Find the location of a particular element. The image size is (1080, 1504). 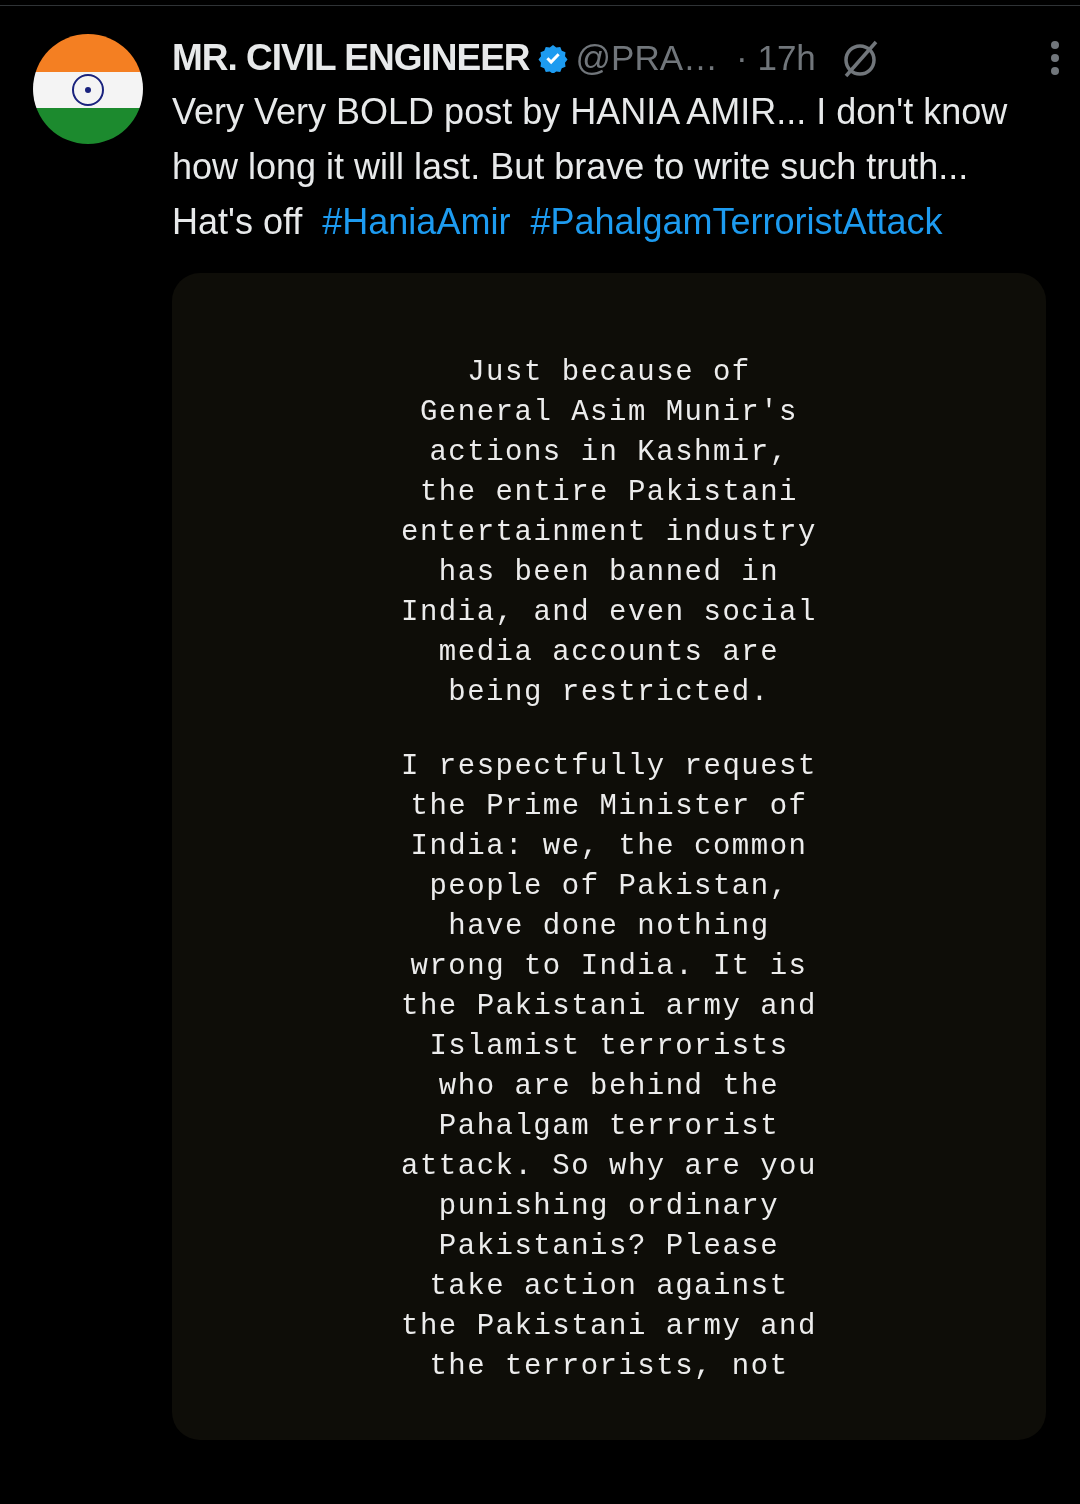

author-name: MR. CIVIL ENGINEER is located at coordinates (351, 58).